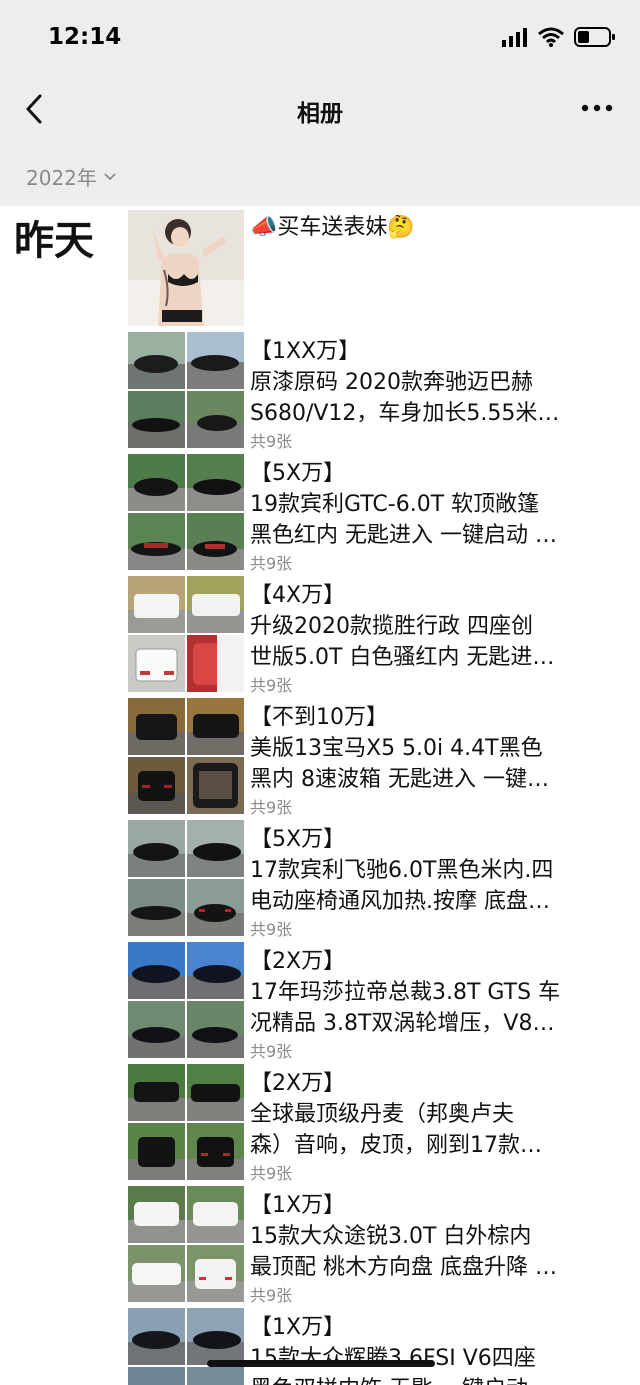 The image size is (640, 1385). I want to click on day-label: 昨天, so click(54, 241).